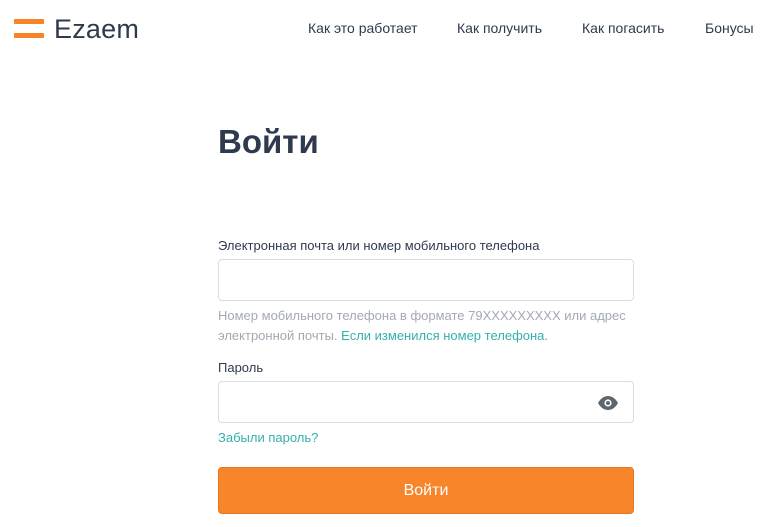 The width and height of the screenshot is (769, 527). Describe the element at coordinates (268, 141) in the screenshot. I see `page-title: Войти` at that location.